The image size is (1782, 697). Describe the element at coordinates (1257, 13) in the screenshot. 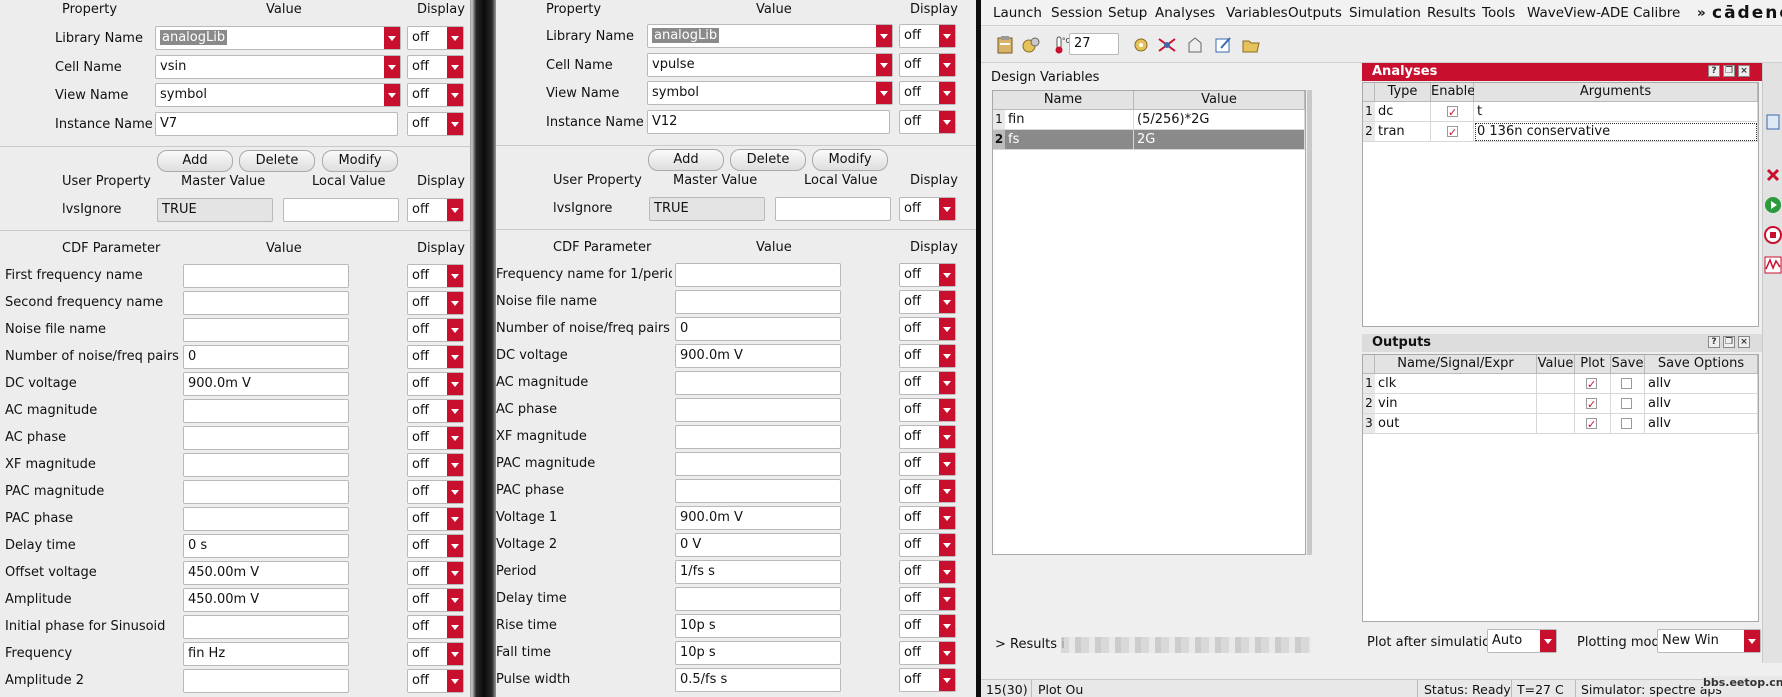

I see `menu-variables: Variables` at that location.